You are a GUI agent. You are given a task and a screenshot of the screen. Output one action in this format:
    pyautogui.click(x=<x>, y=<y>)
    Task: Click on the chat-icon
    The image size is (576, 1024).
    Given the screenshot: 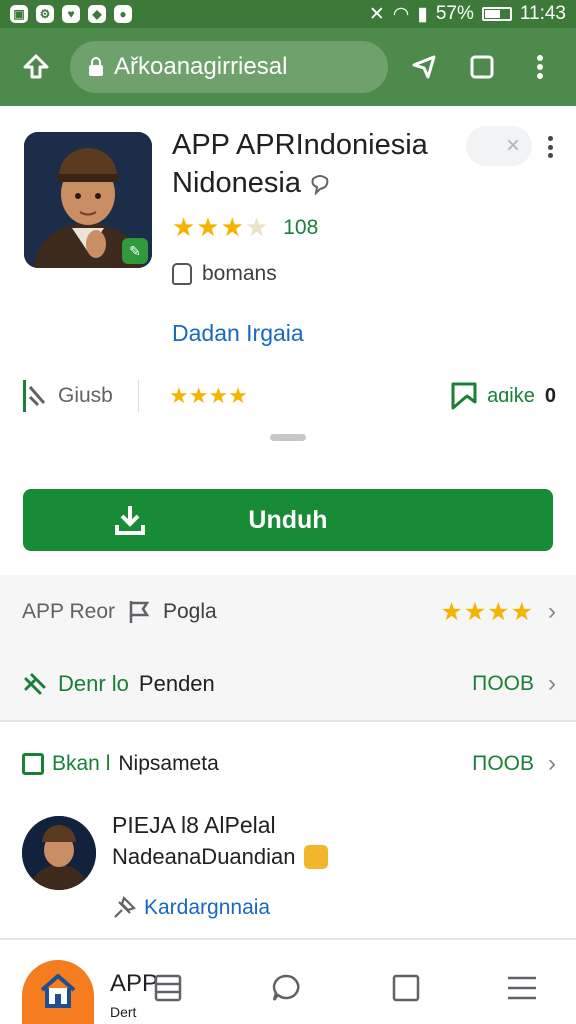 What is the action you would take?
    pyautogui.click(x=286, y=988)
    